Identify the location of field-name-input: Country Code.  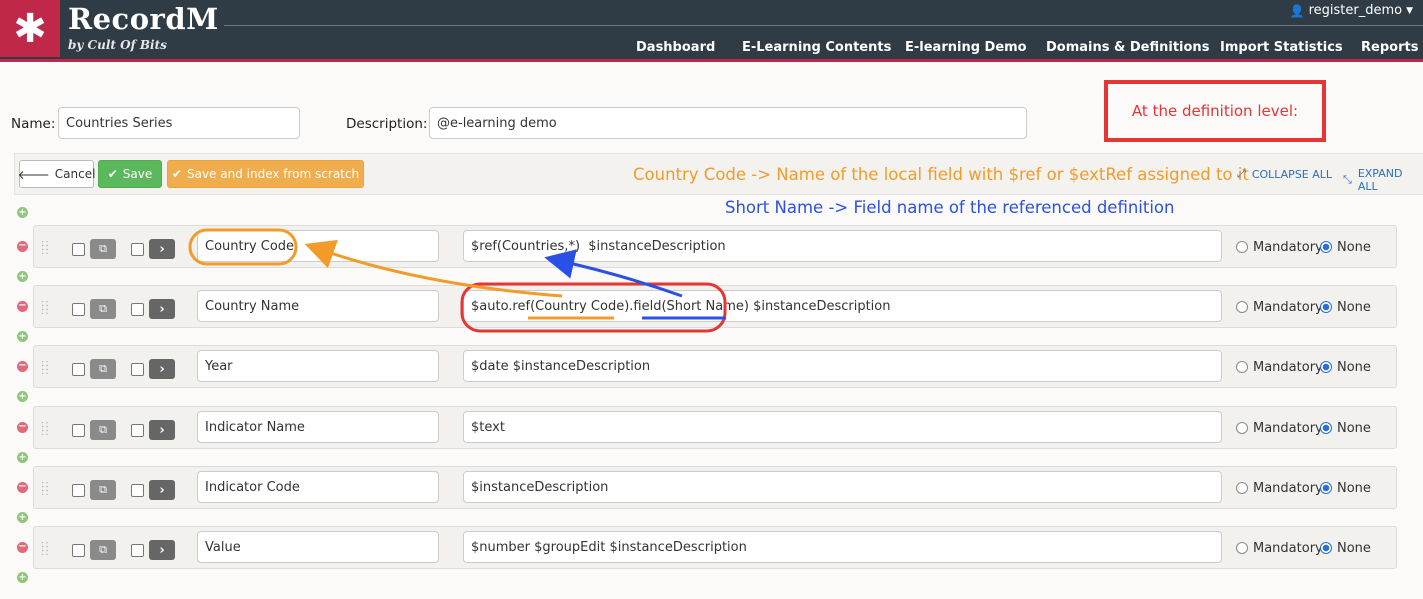
(318, 246).